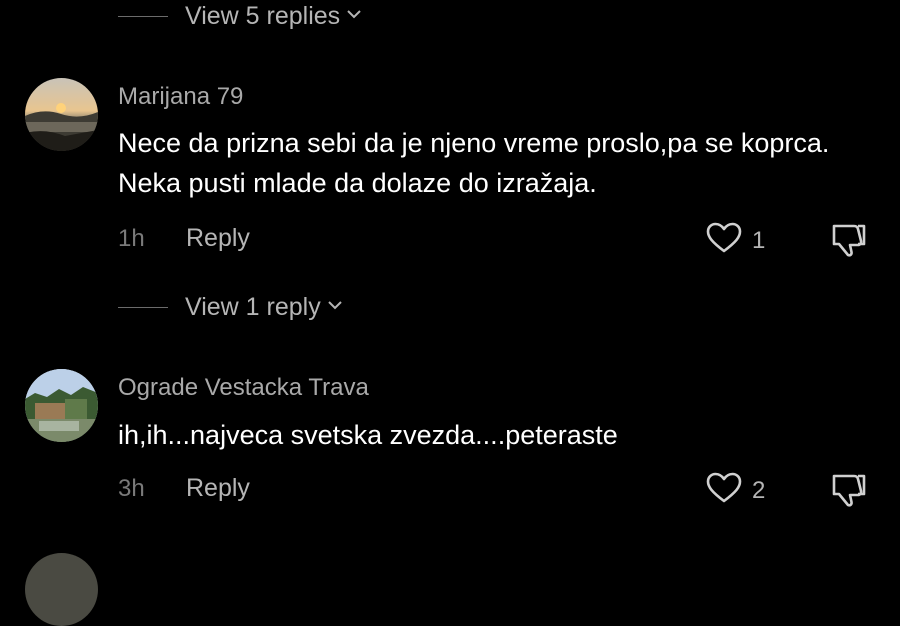 The image size is (900, 626). Describe the element at coordinates (253, 306) in the screenshot. I see `view-replies-label: View 1 reply` at that location.